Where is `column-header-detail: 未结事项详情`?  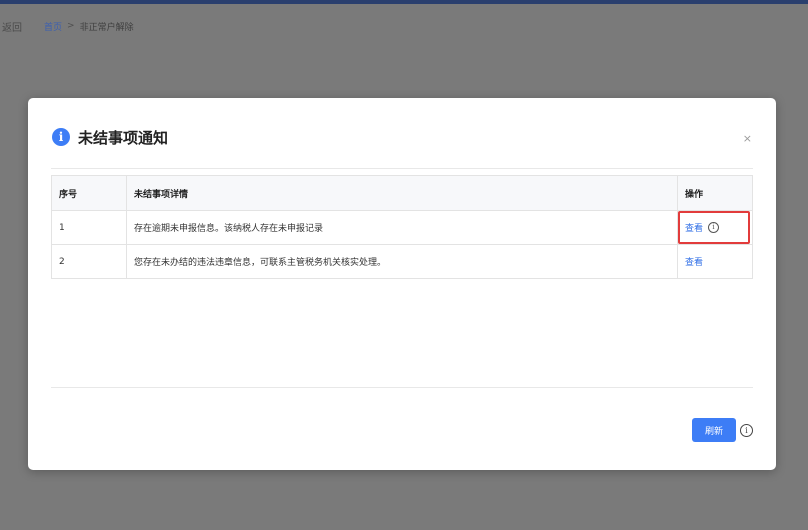
column-header-detail: 未结事项详情 is located at coordinates (402, 193).